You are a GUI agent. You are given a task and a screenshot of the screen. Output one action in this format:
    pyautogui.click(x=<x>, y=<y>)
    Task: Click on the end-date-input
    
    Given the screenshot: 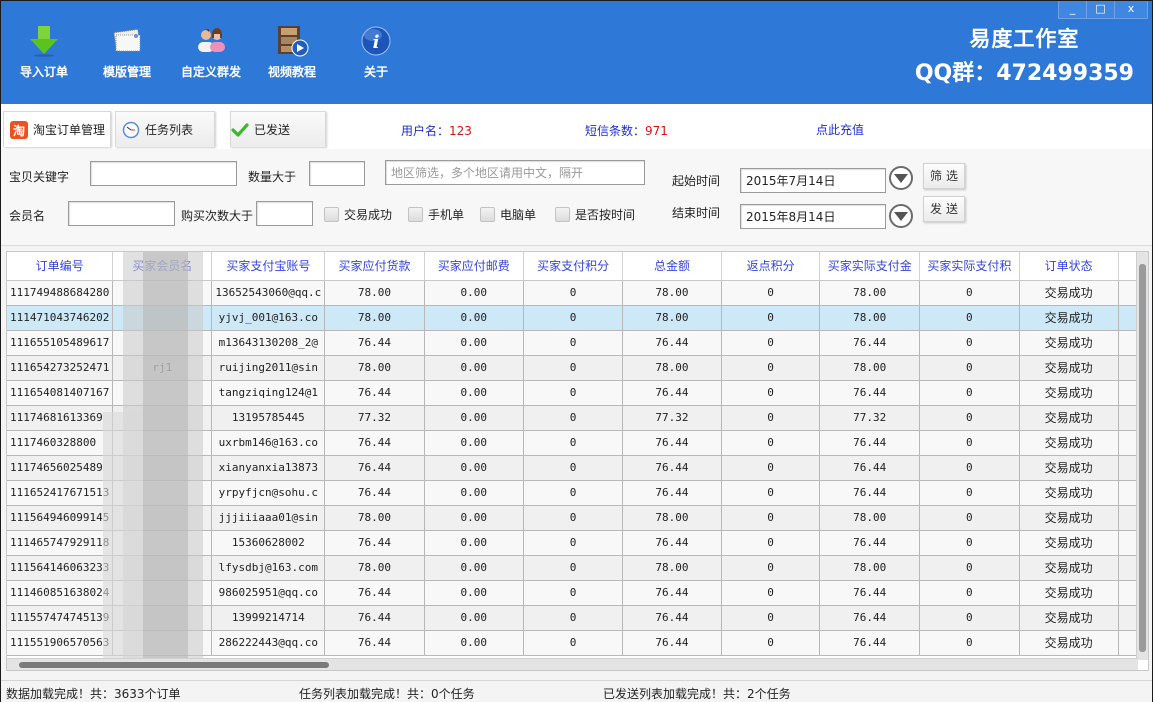 What is the action you would take?
    pyautogui.click(x=813, y=216)
    